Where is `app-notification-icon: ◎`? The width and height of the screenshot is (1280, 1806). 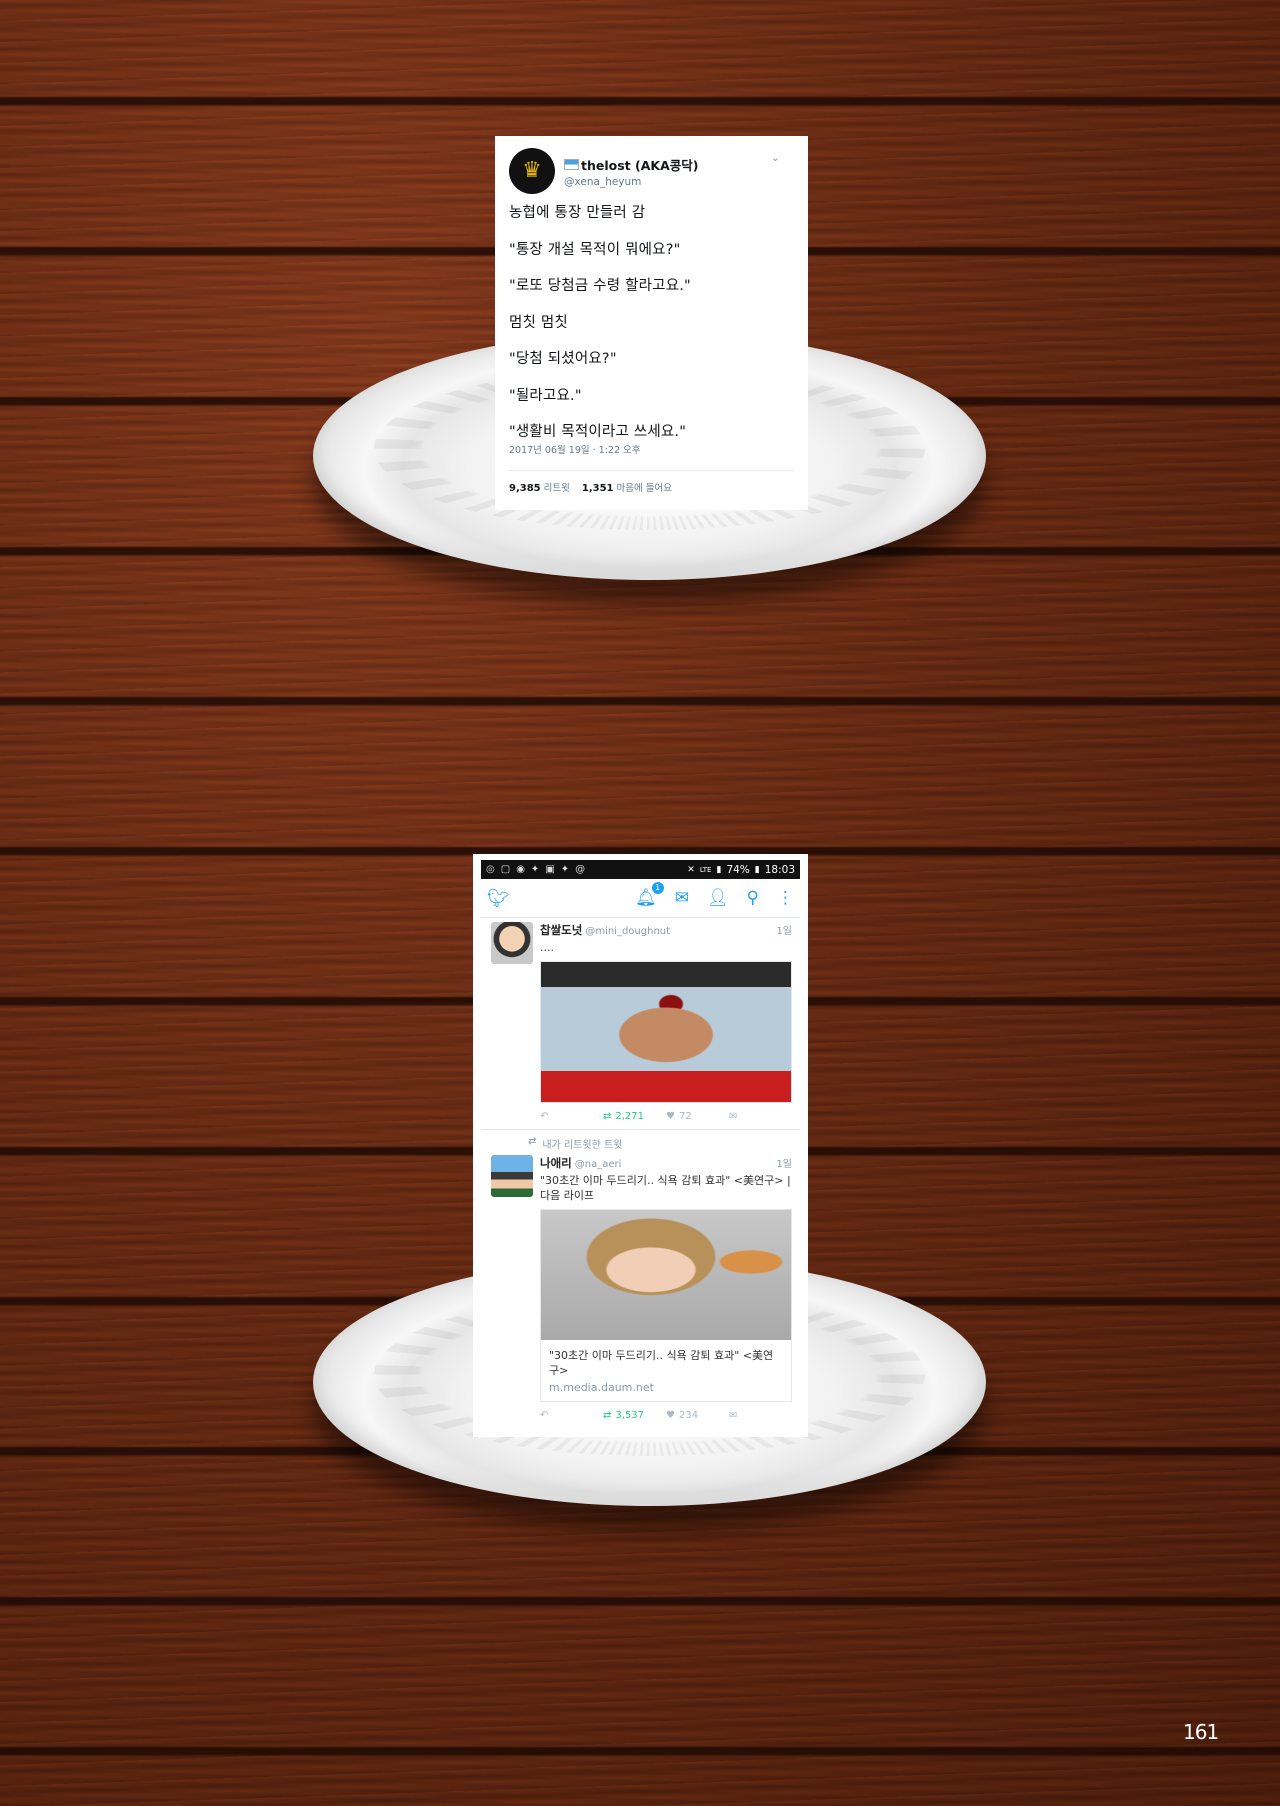
app-notification-icon: ◎ is located at coordinates (490, 869).